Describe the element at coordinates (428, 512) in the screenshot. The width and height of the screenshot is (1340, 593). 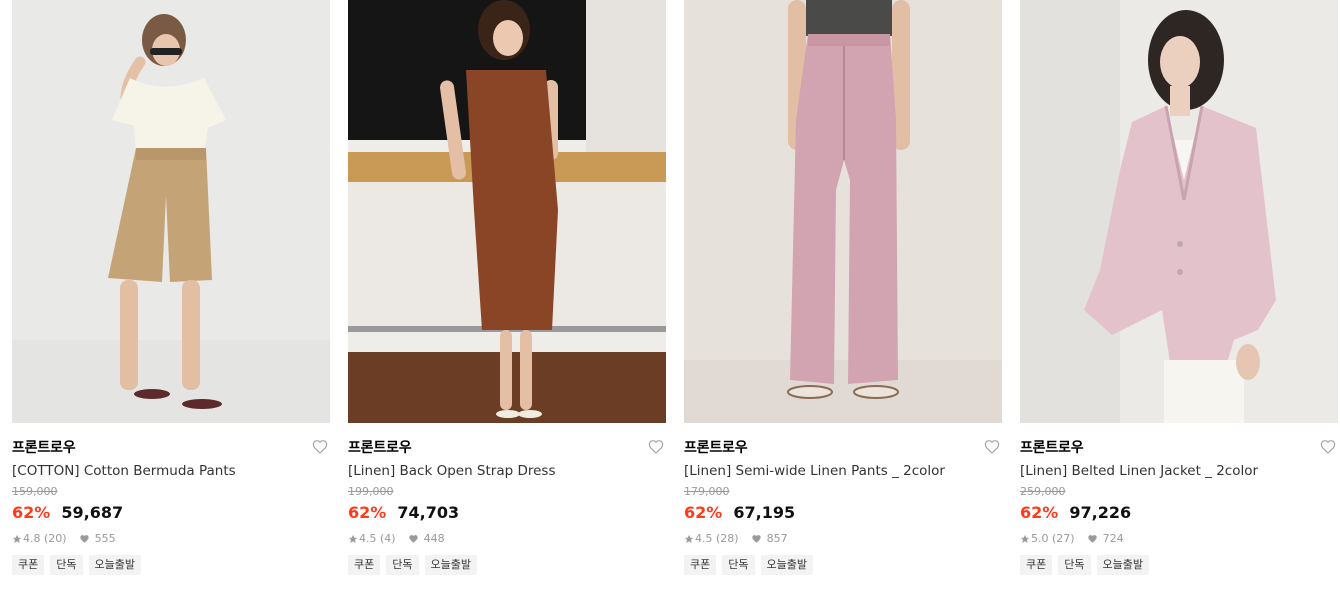
I see `sale-price: 74,703` at that location.